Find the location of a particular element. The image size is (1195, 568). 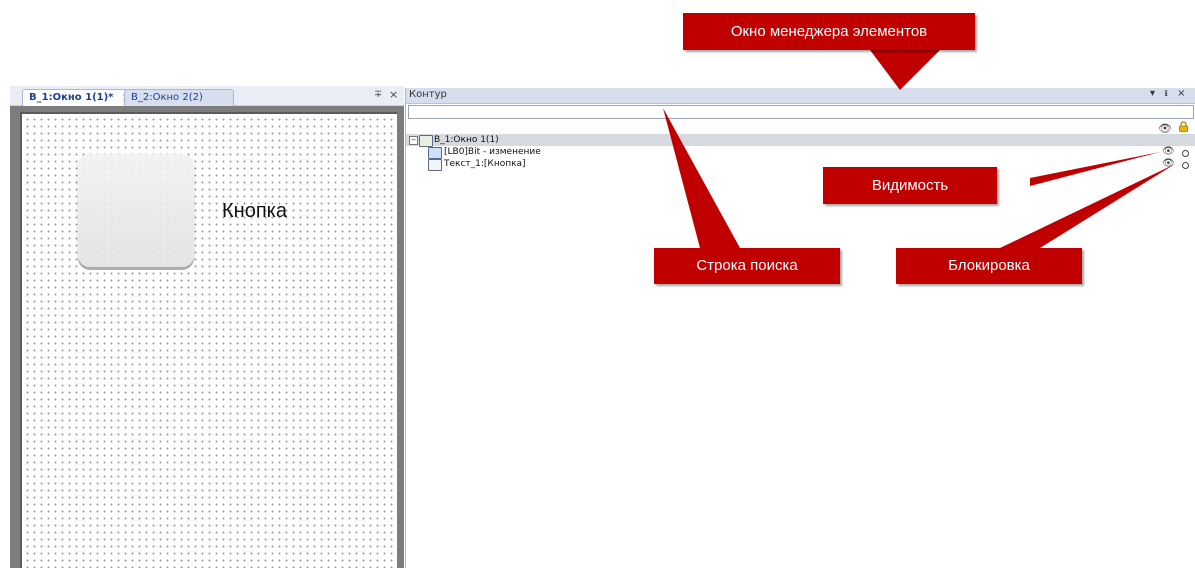

manager-arrow is located at coordinates (905, 70).